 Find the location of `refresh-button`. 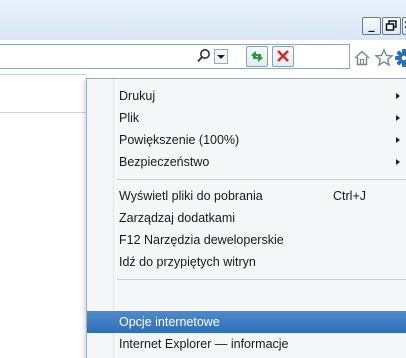

refresh-button is located at coordinates (257, 56).